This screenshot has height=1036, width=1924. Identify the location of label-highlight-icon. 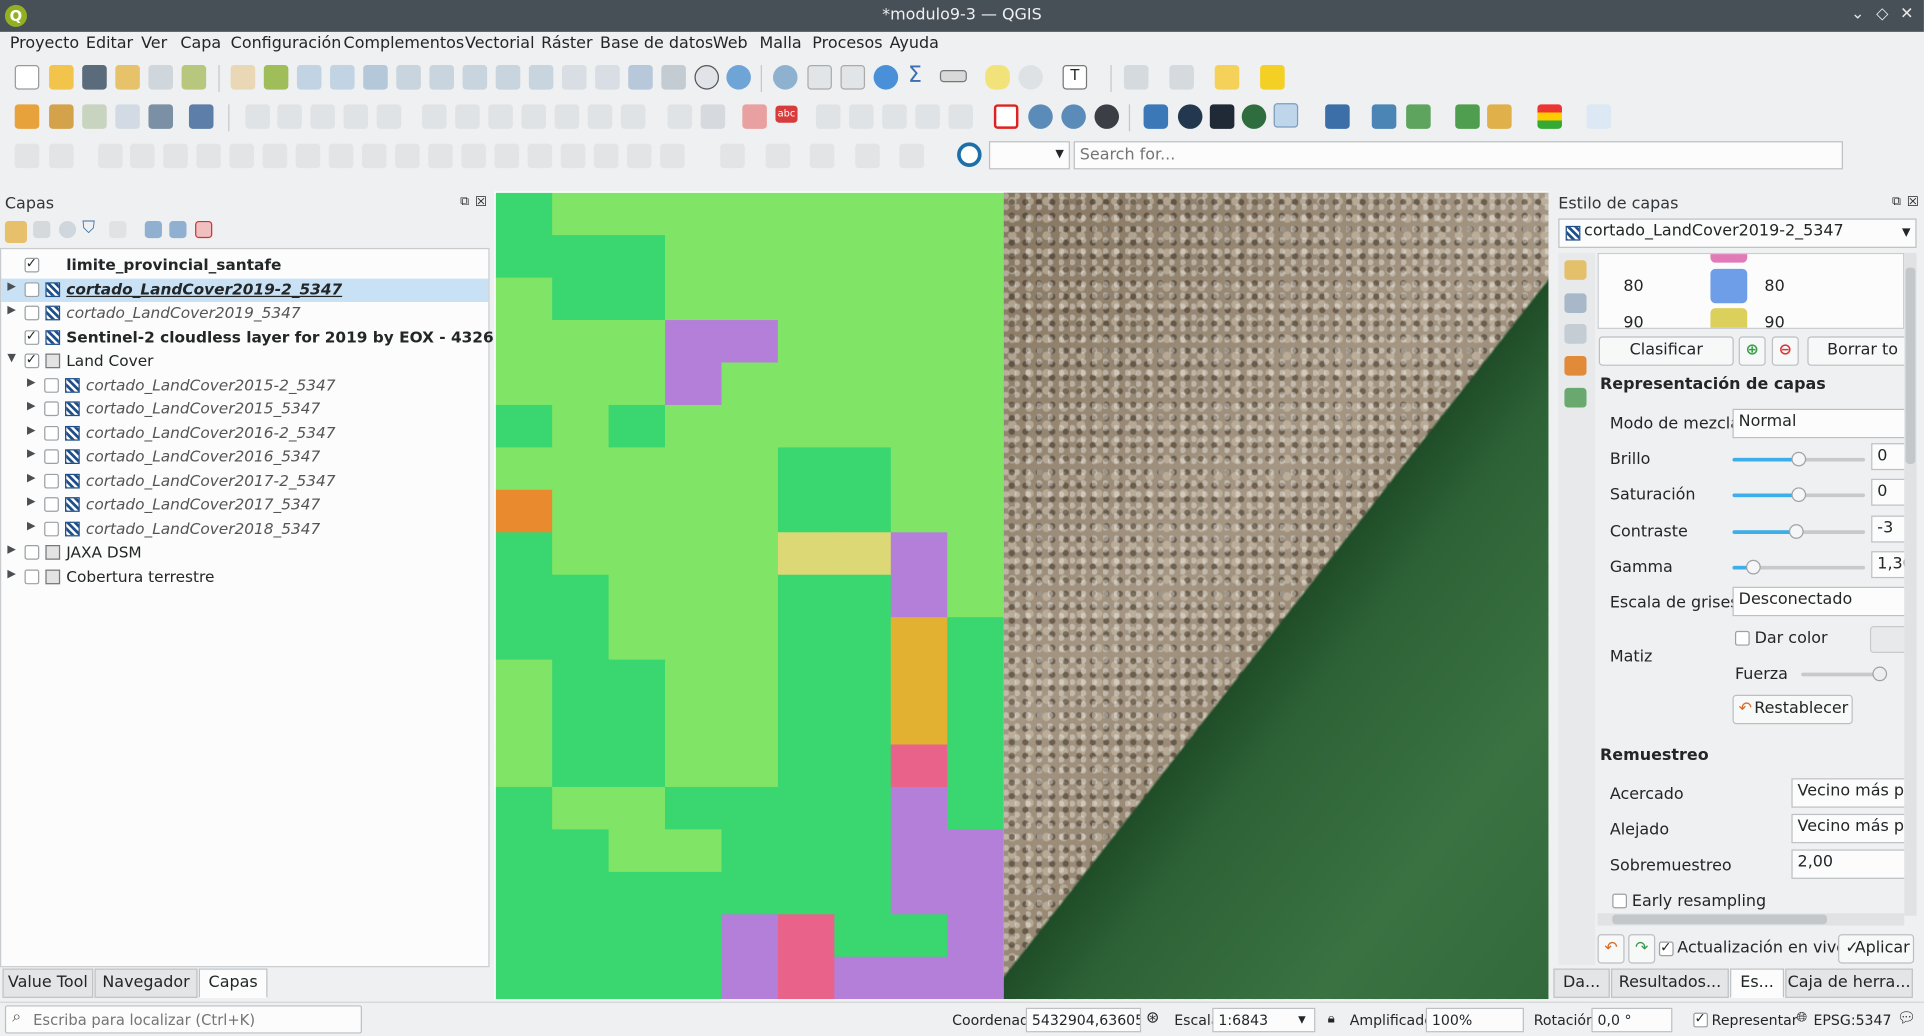
(754, 116).